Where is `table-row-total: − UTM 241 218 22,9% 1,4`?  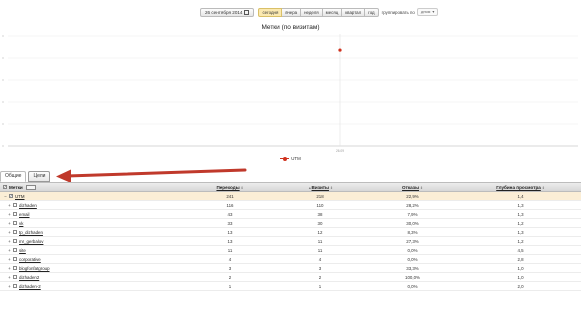 table-row-total: − UTM 241 218 22,9% 1,4 is located at coordinates (290, 196).